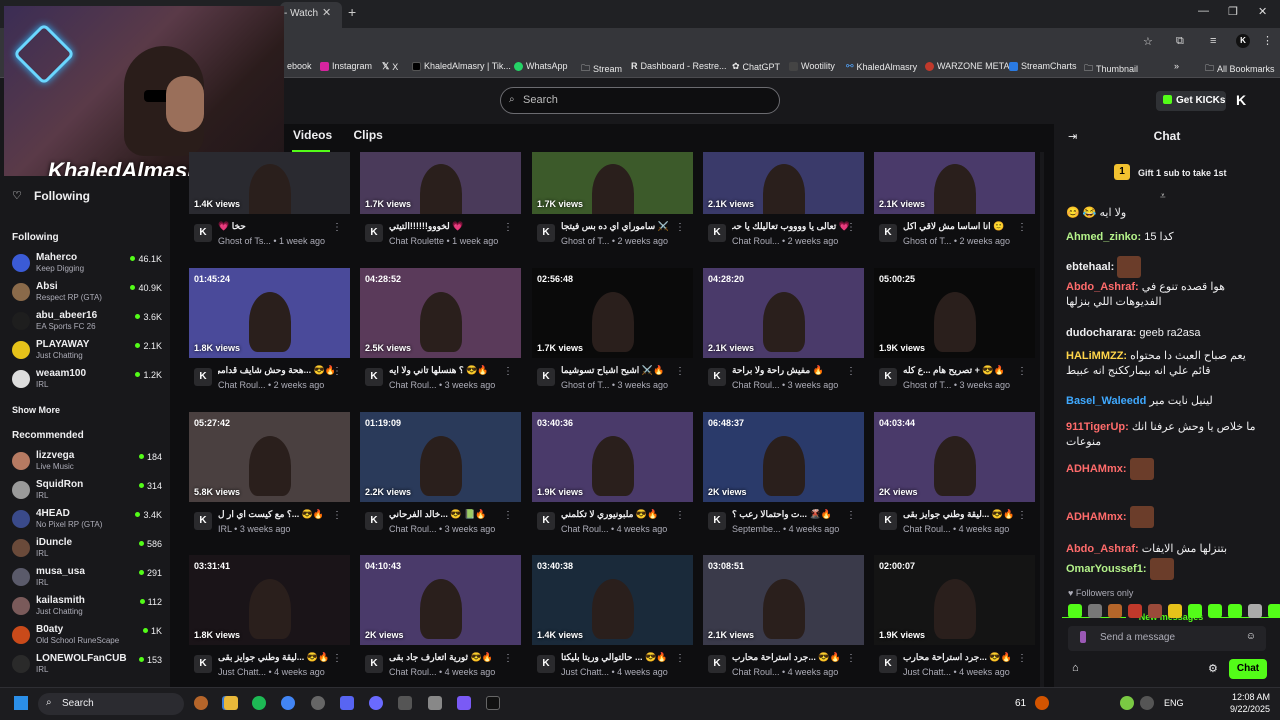  What do you see at coordinates (541, 66) in the screenshot?
I see `bookmark: WhatsApp` at bounding box center [541, 66].